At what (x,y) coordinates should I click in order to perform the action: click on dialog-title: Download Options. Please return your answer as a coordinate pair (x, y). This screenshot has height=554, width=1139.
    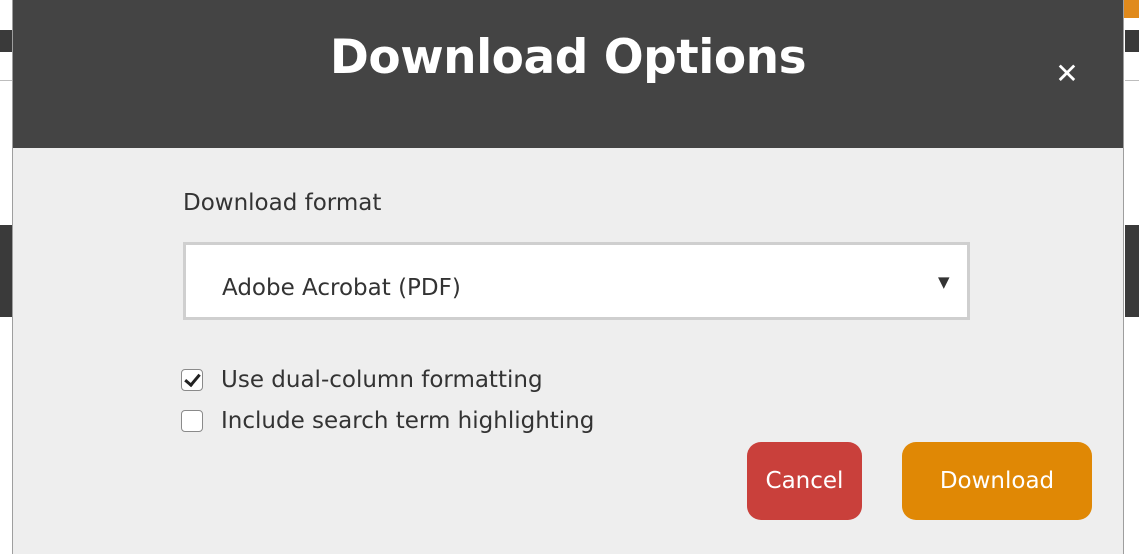
    Looking at the image, I should click on (568, 57).